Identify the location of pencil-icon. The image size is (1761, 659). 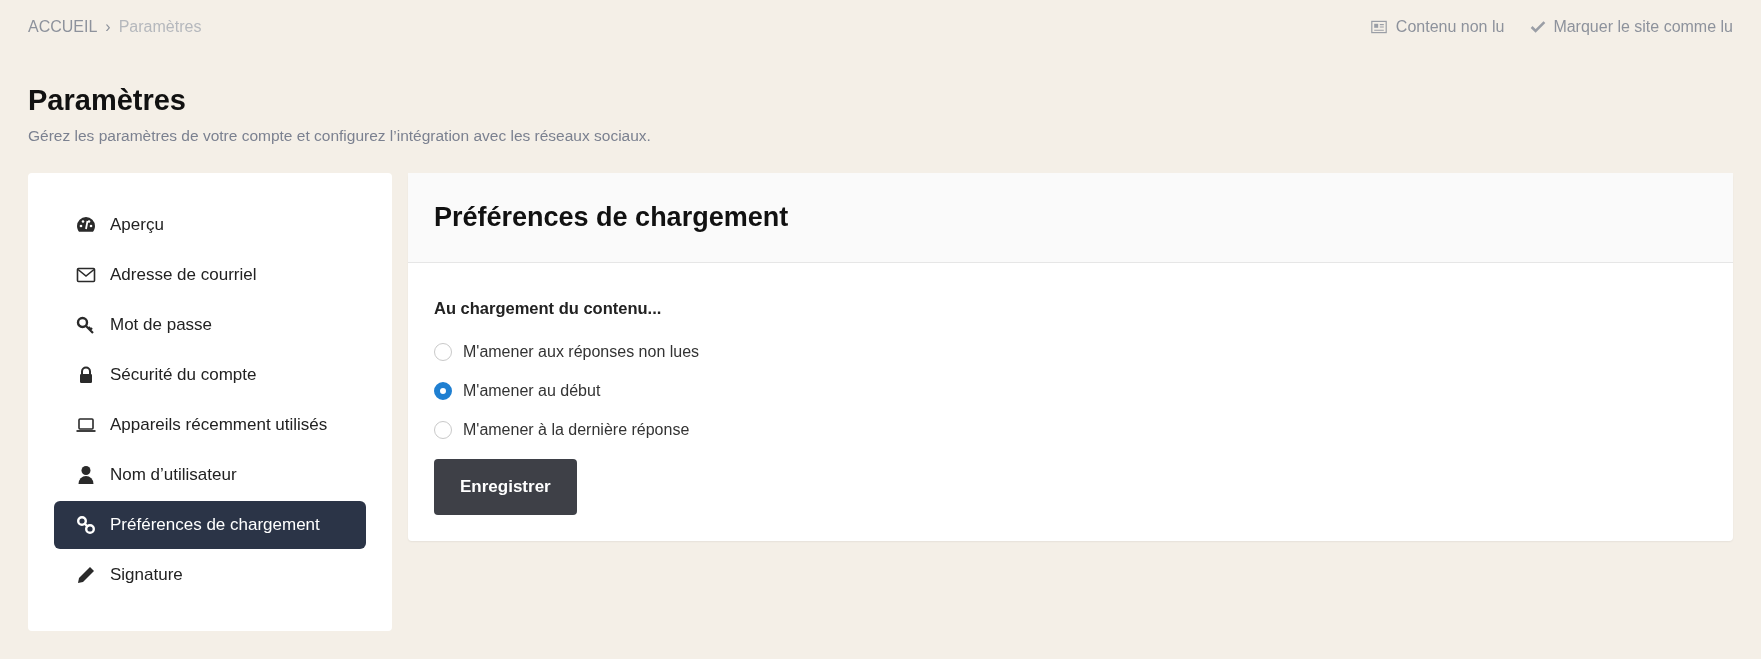
(86, 575).